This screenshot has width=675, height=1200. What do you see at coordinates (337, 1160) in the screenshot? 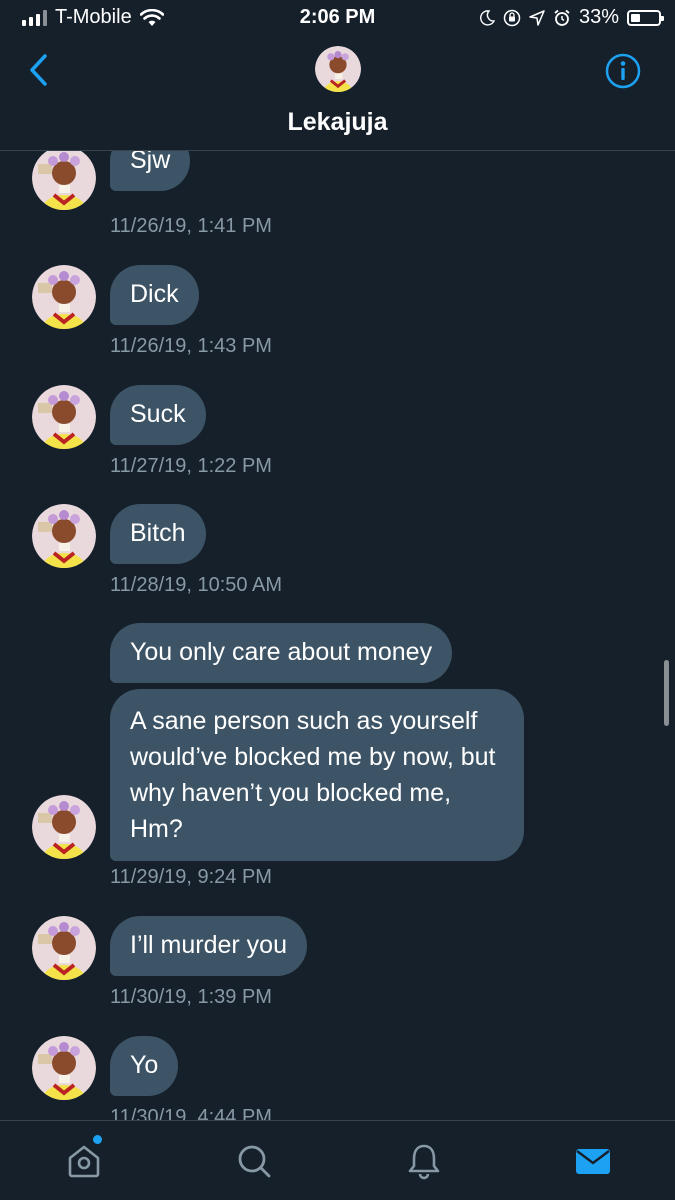
I see `tab-bar` at bounding box center [337, 1160].